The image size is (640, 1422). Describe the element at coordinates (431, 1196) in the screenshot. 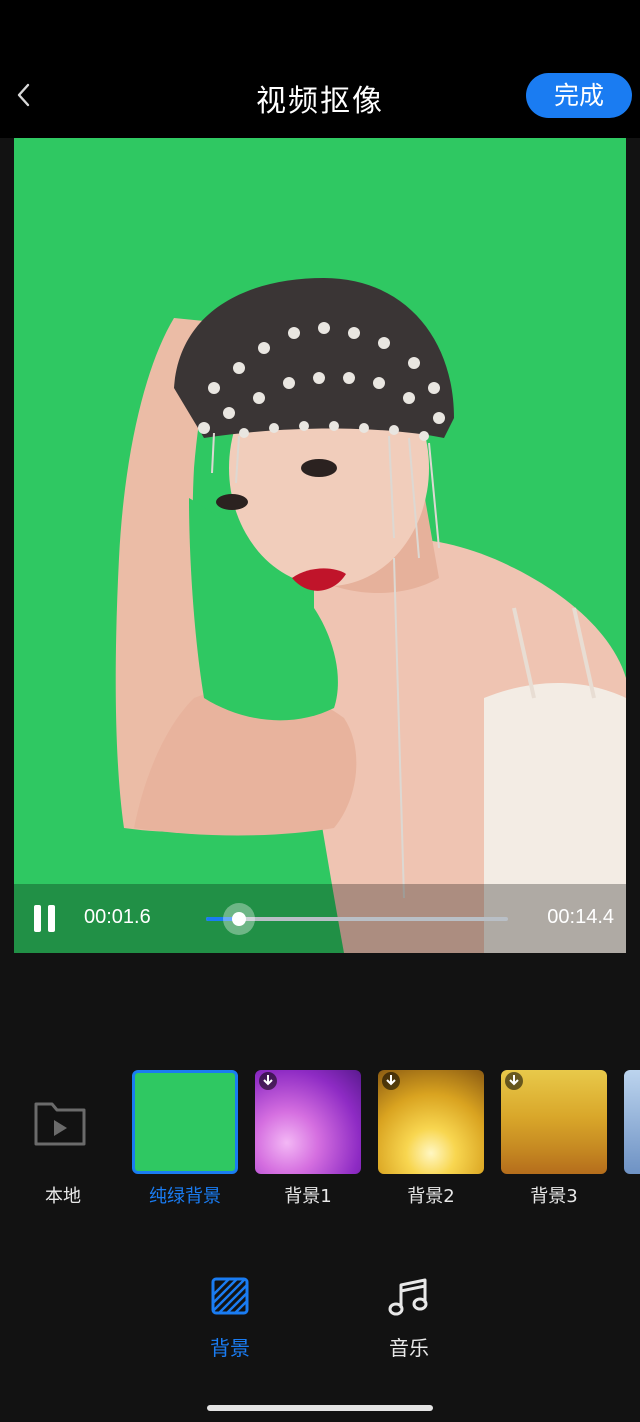

I see `bg-option-label: 背景2` at that location.